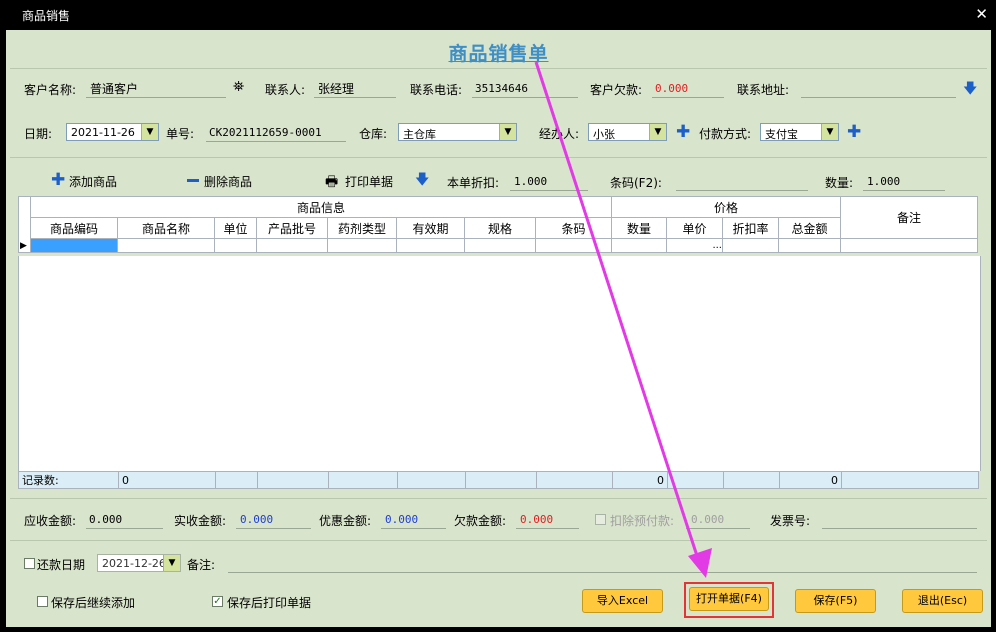  I want to click on annotation-arrow-line, so click(617, 312).